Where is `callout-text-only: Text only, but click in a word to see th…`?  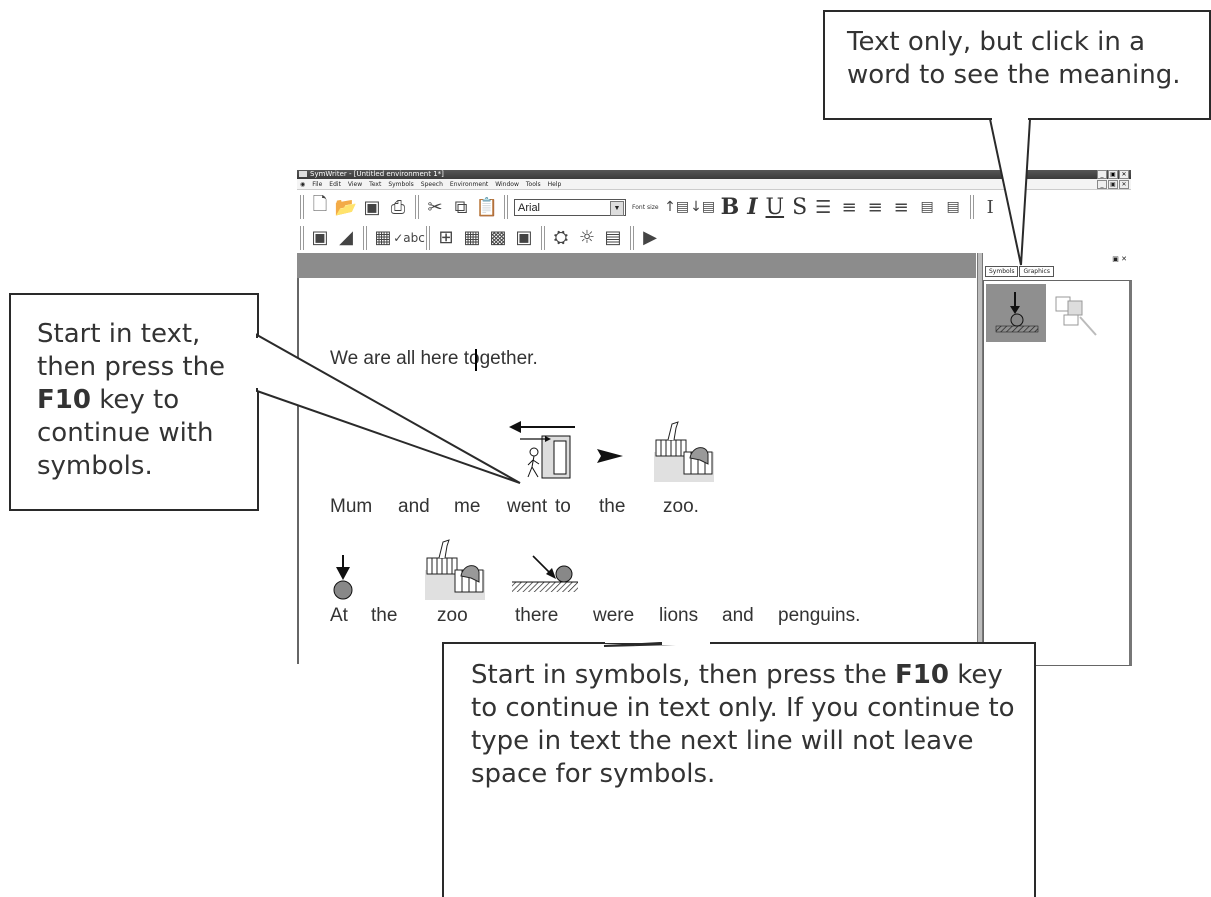
callout-text-only: Text only, but click in a word to see th… is located at coordinates (1017, 65).